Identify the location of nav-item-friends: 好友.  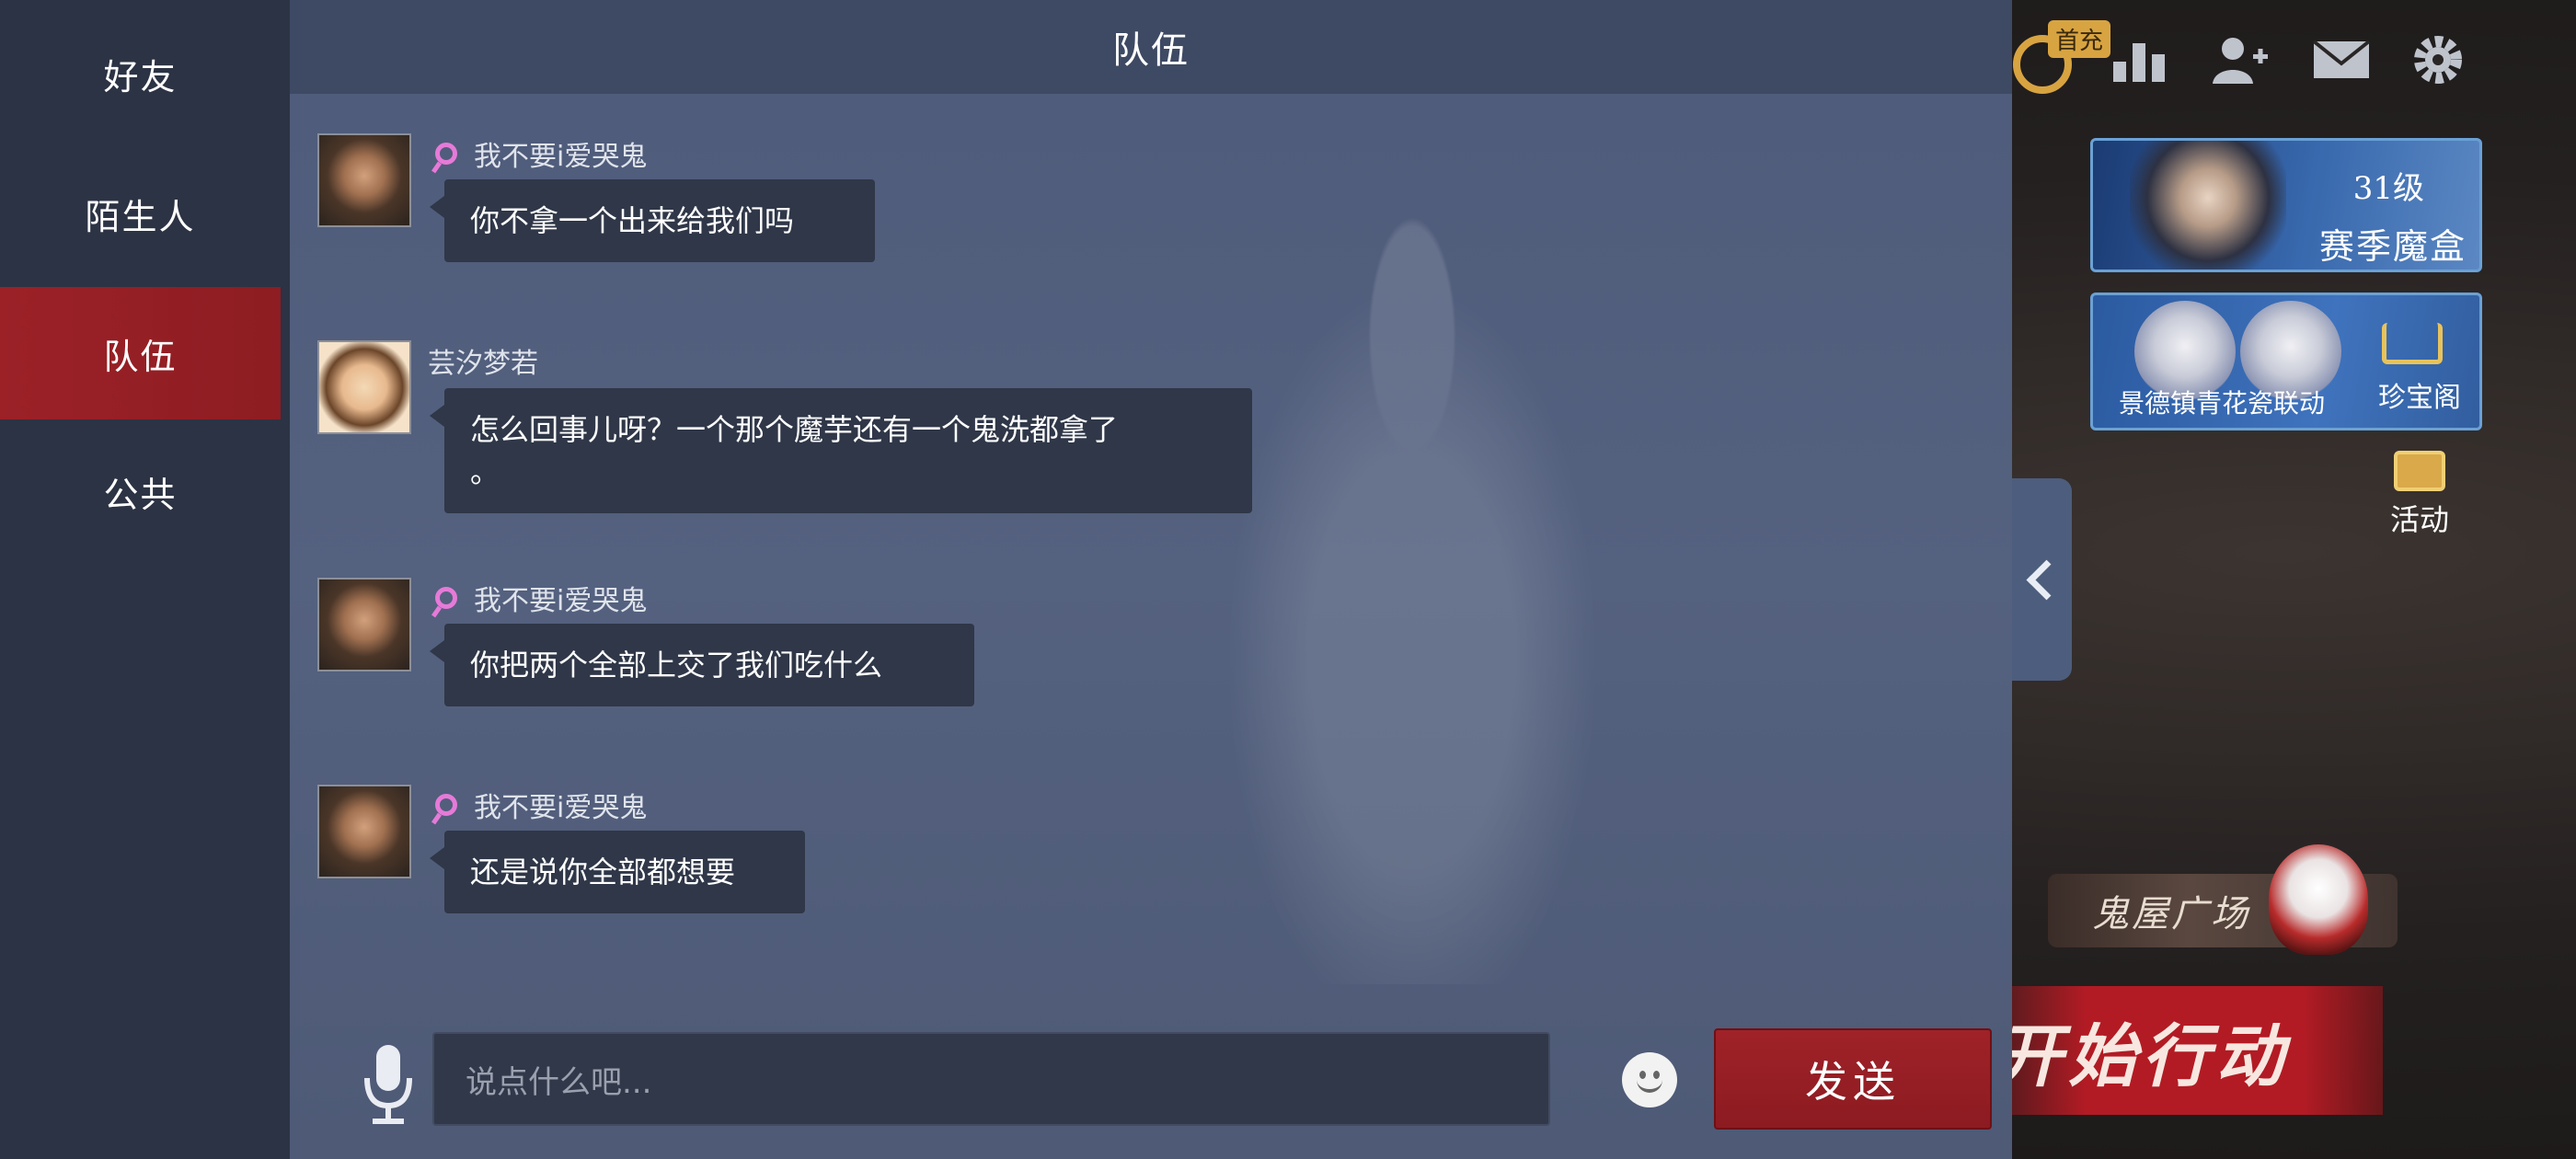
(140, 73).